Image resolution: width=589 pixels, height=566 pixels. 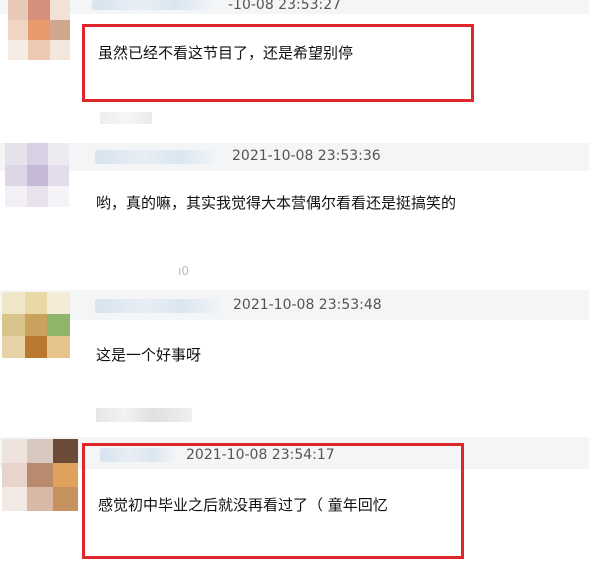 What do you see at coordinates (306, 156) in the screenshot?
I see `comment-timestamp: 2021-10-08 23:53:36` at bounding box center [306, 156].